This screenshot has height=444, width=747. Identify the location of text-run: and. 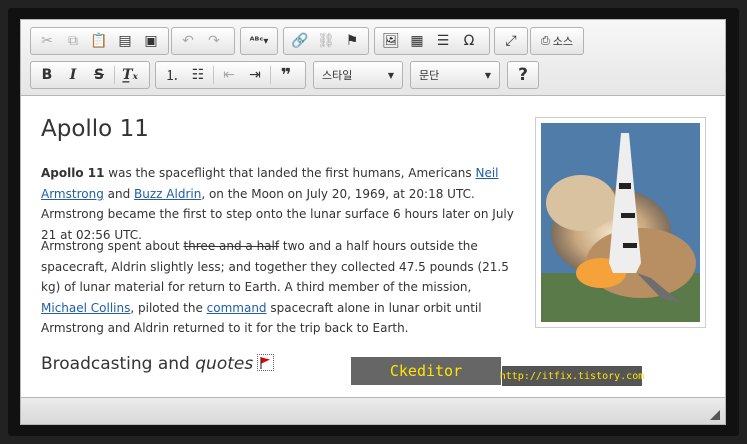
(119, 193).